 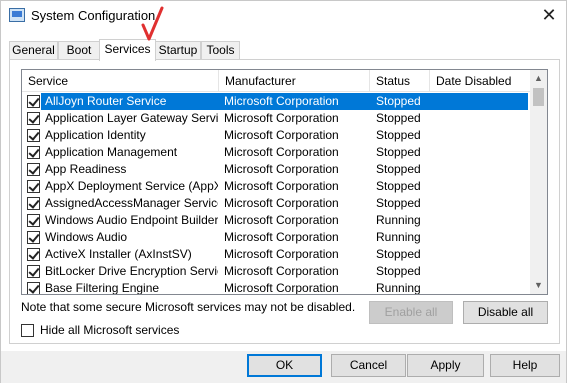 I want to click on tab-general: General, so click(x=33, y=50).